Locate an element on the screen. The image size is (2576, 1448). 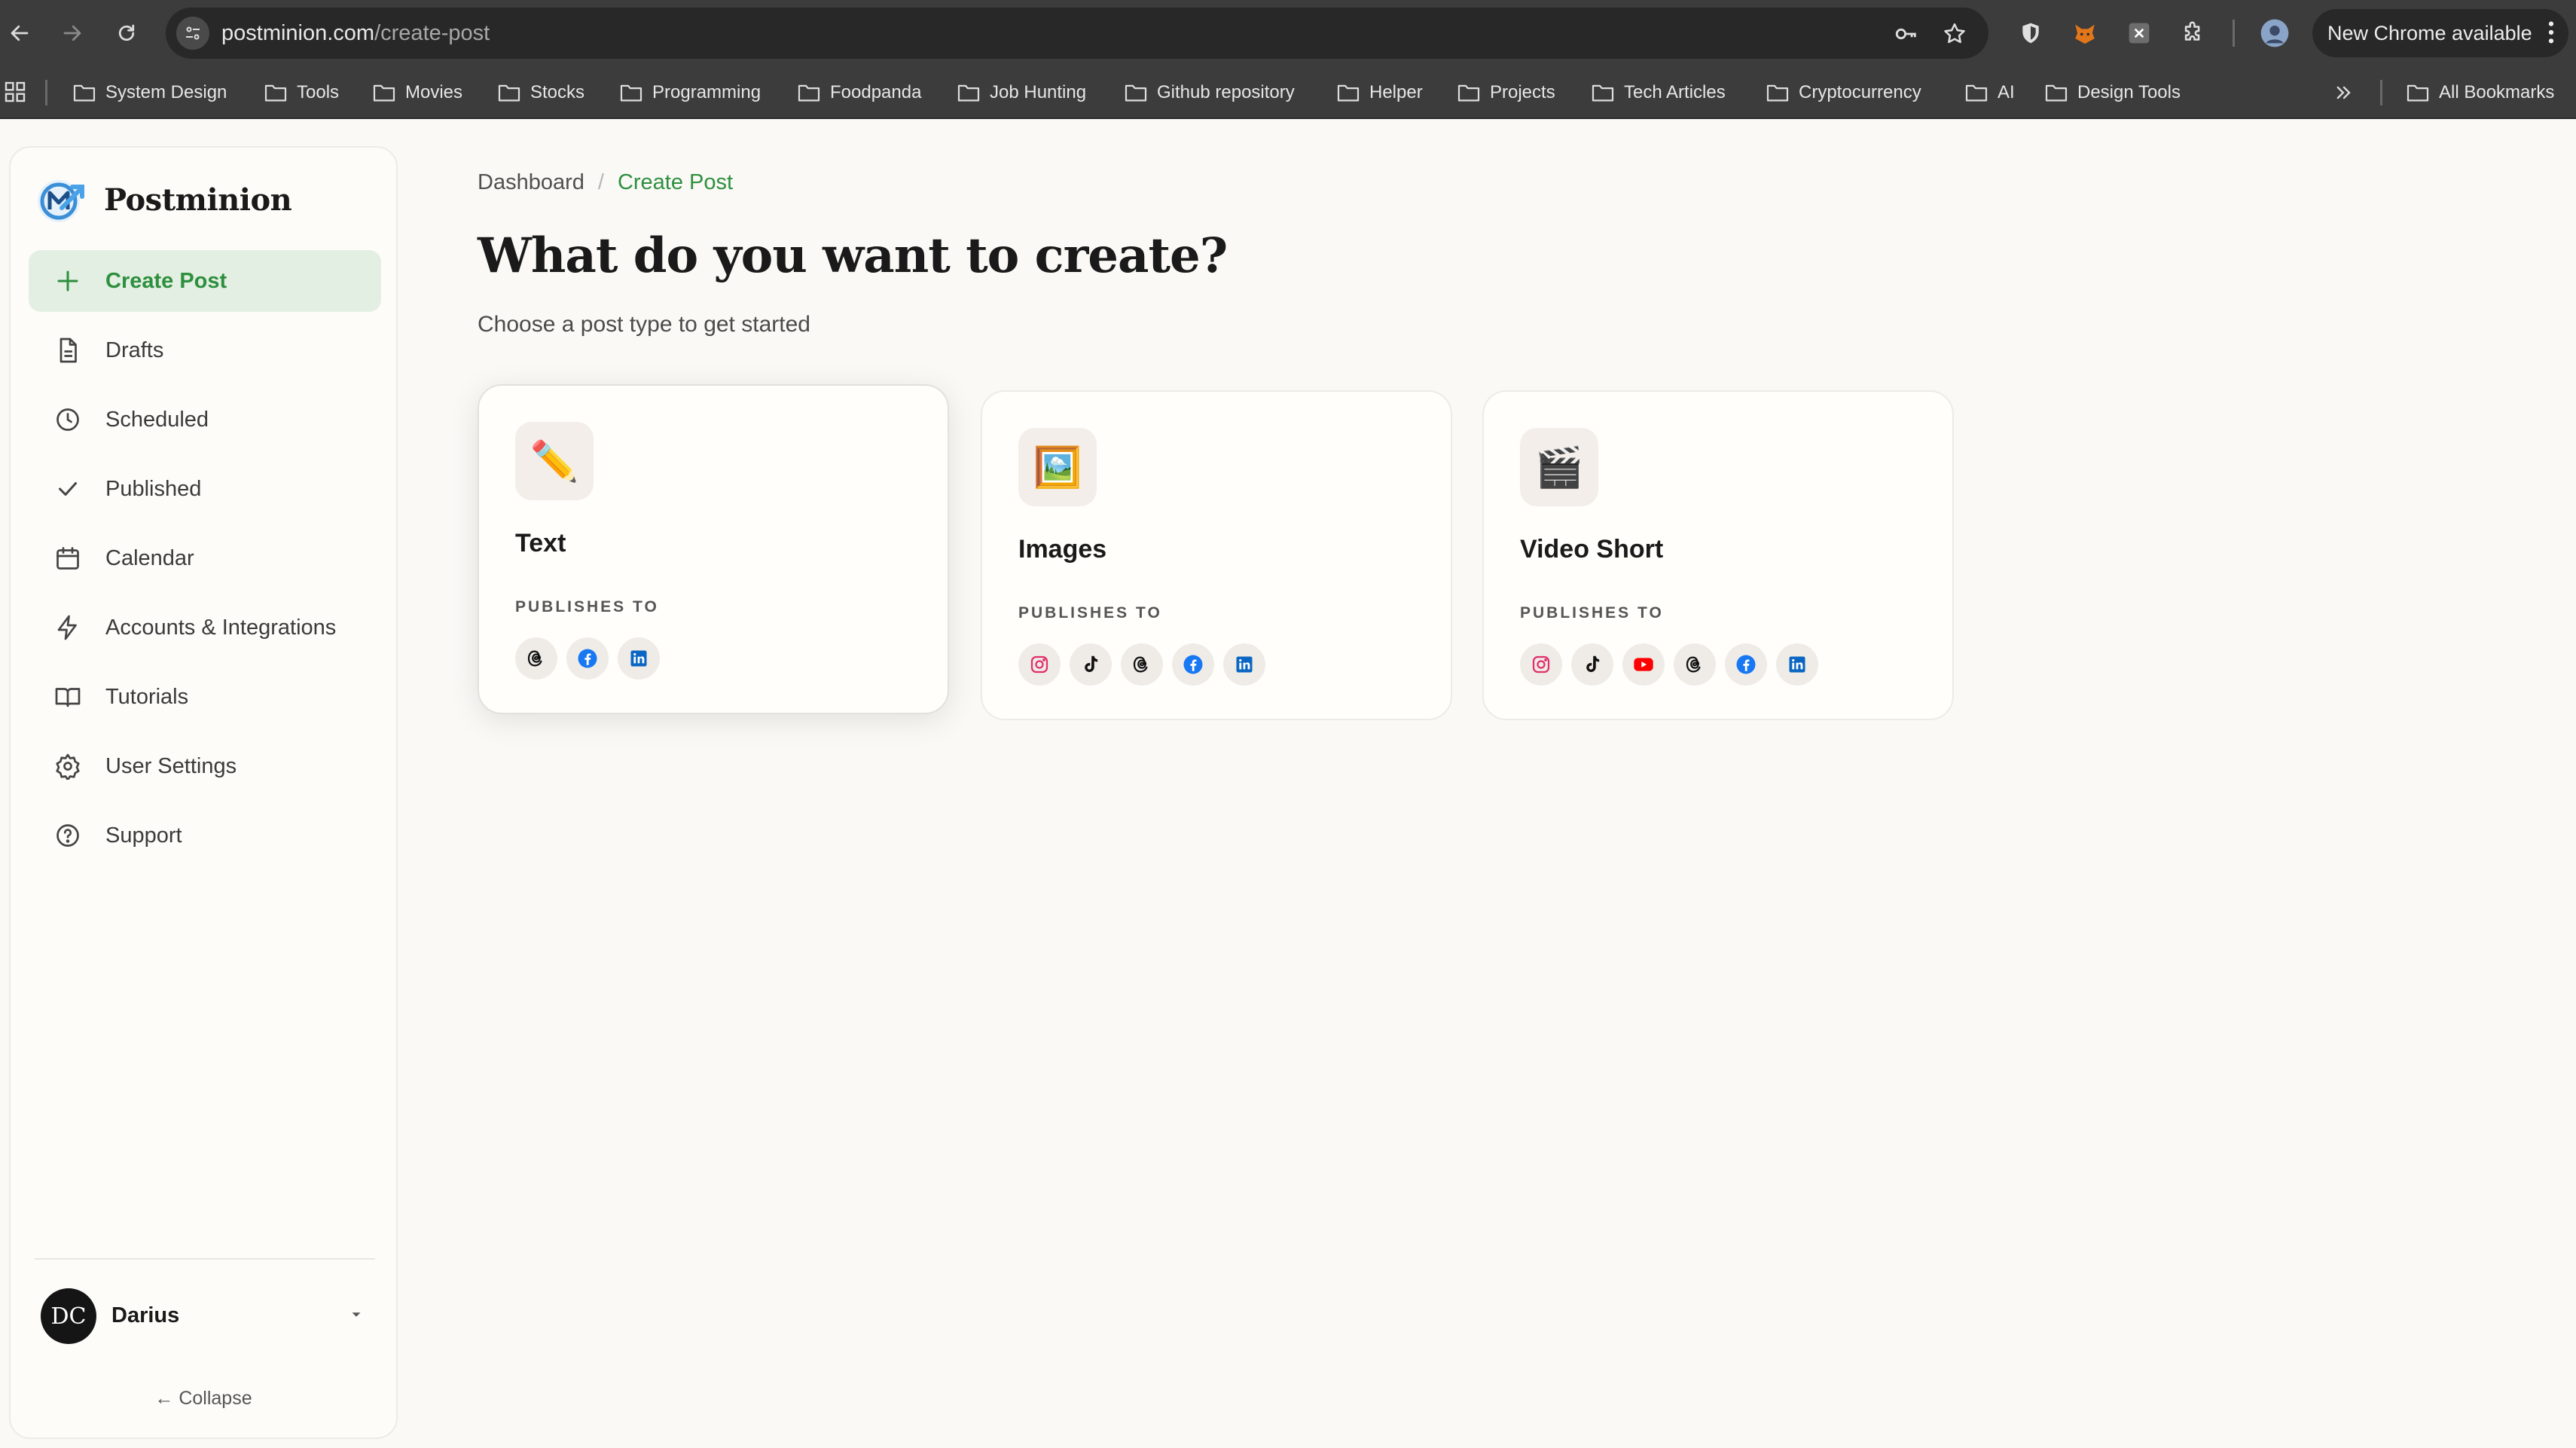
post-type-card-video-short: 🎬 Video Short PUBLISHES TO is located at coordinates (1718, 555).